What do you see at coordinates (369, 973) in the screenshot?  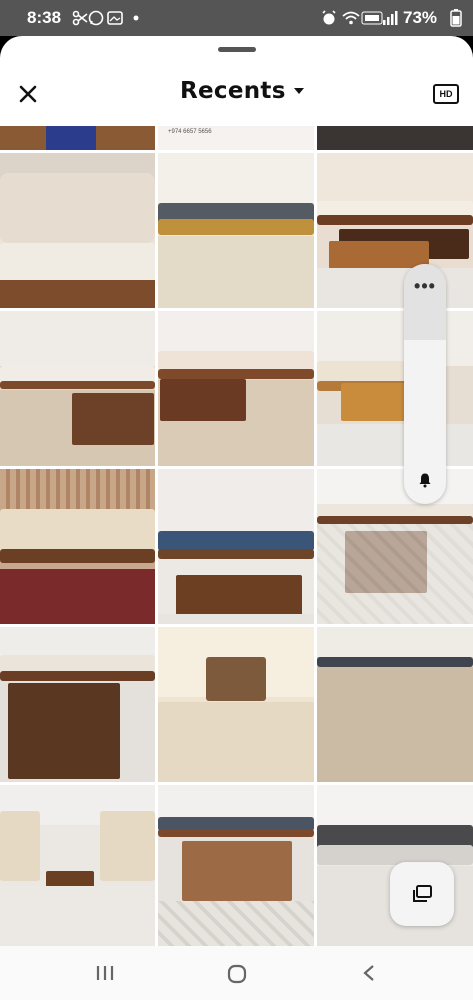 I see `back-icon` at bounding box center [369, 973].